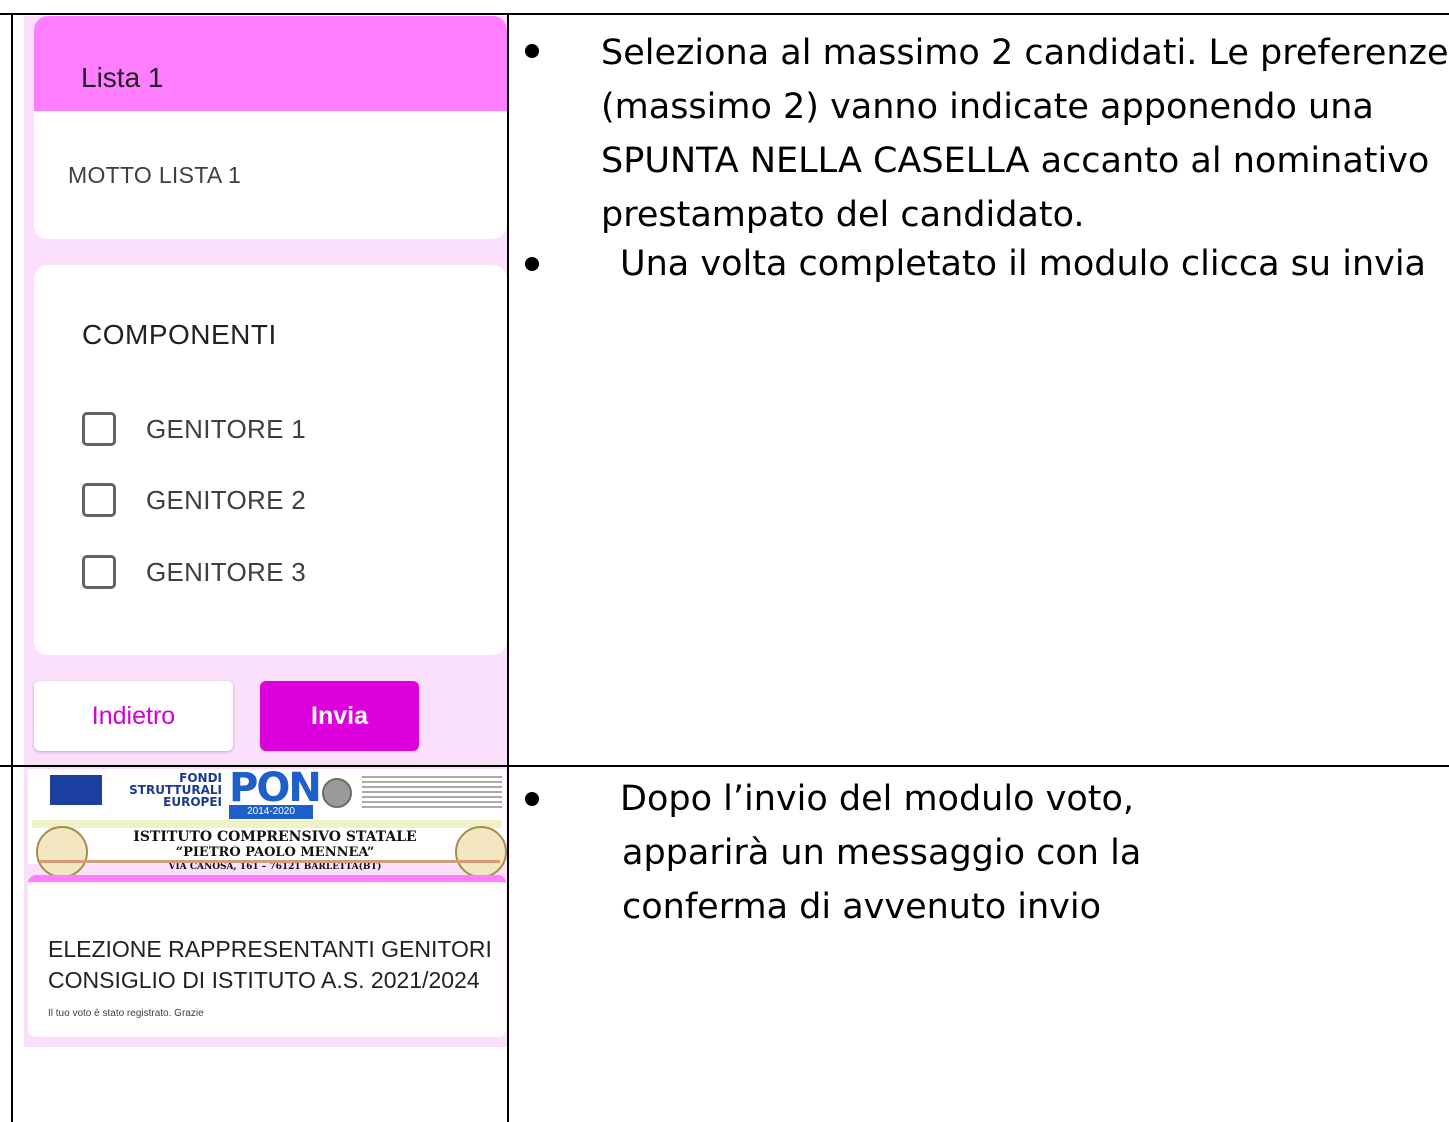  What do you see at coordinates (508, 567) in the screenshot?
I see `table-column-divider` at bounding box center [508, 567].